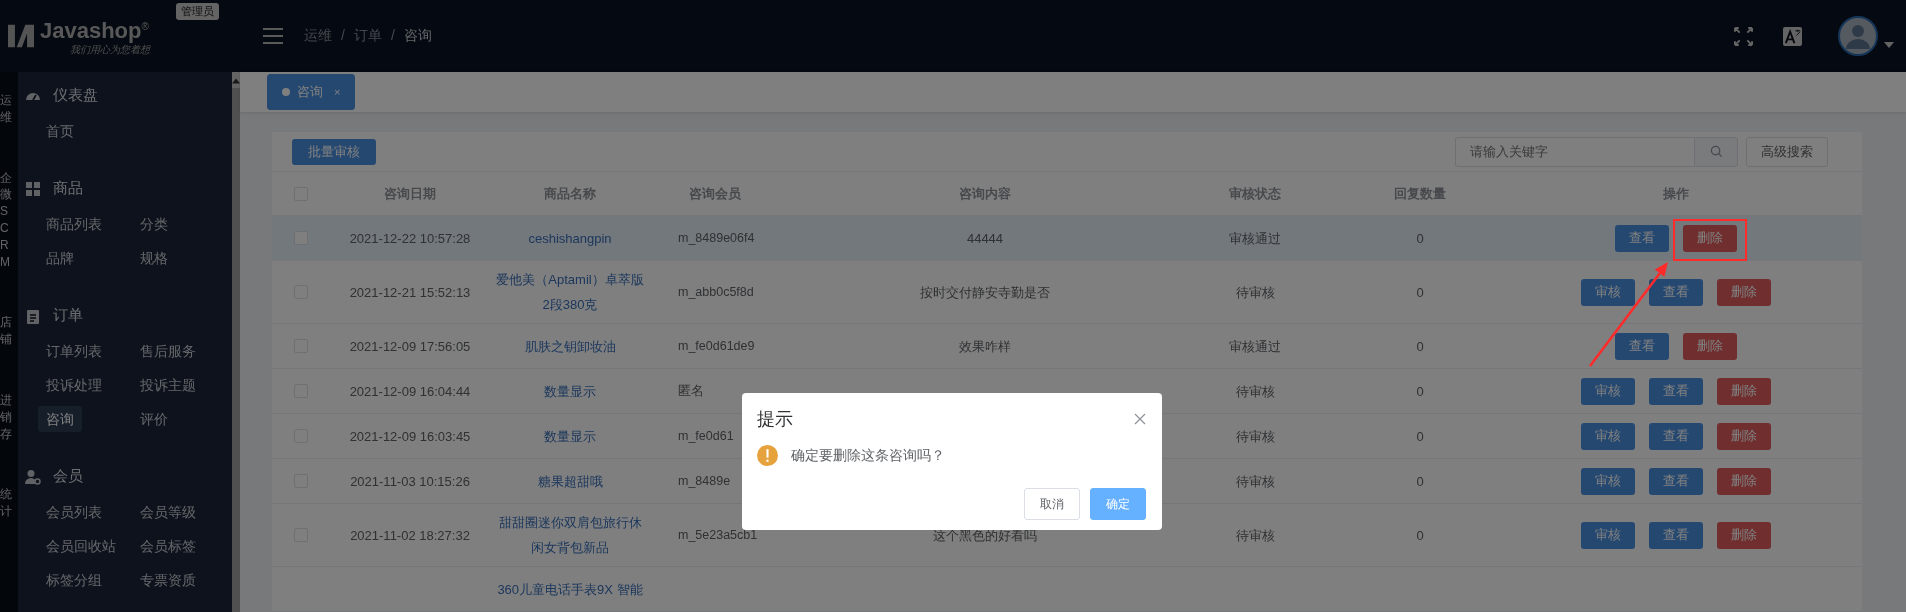  I want to click on table-cell-text: 2021-12-21 15:52:13, so click(410, 292).